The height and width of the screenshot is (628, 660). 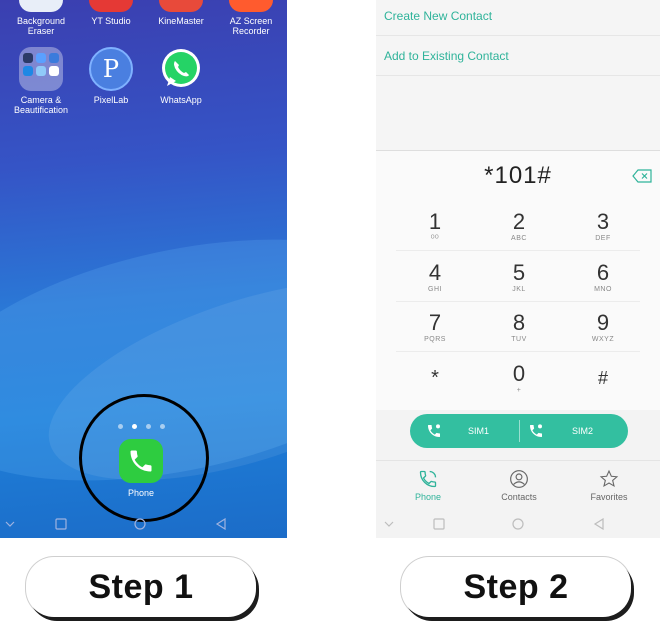 What do you see at coordinates (41, 26) in the screenshot?
I see `app-label: Background Eraser` at bounding box center [41, 26].